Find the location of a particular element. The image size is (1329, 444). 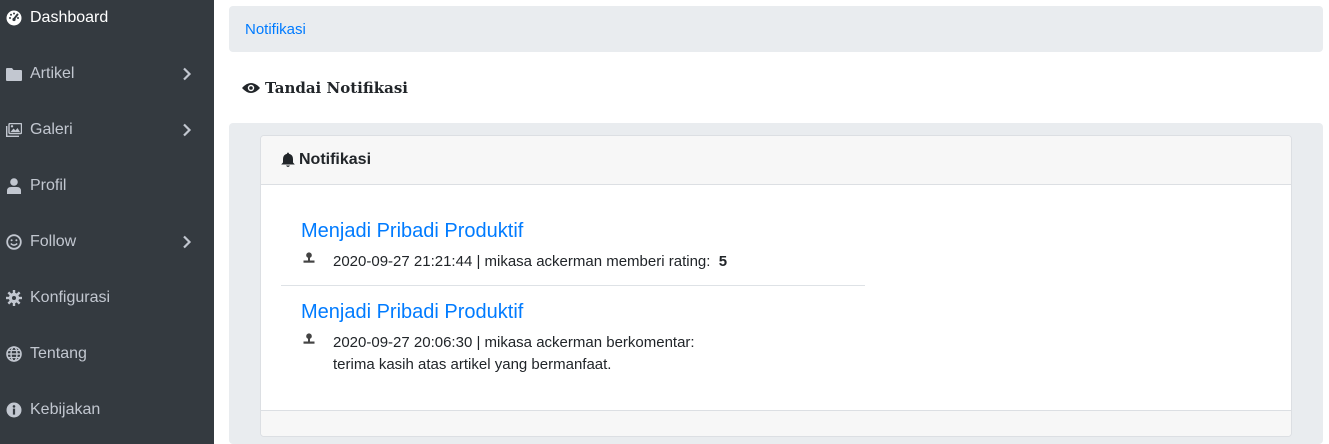

sidebar-item-label: Konfigurasi is located at coordinates (70, 297).